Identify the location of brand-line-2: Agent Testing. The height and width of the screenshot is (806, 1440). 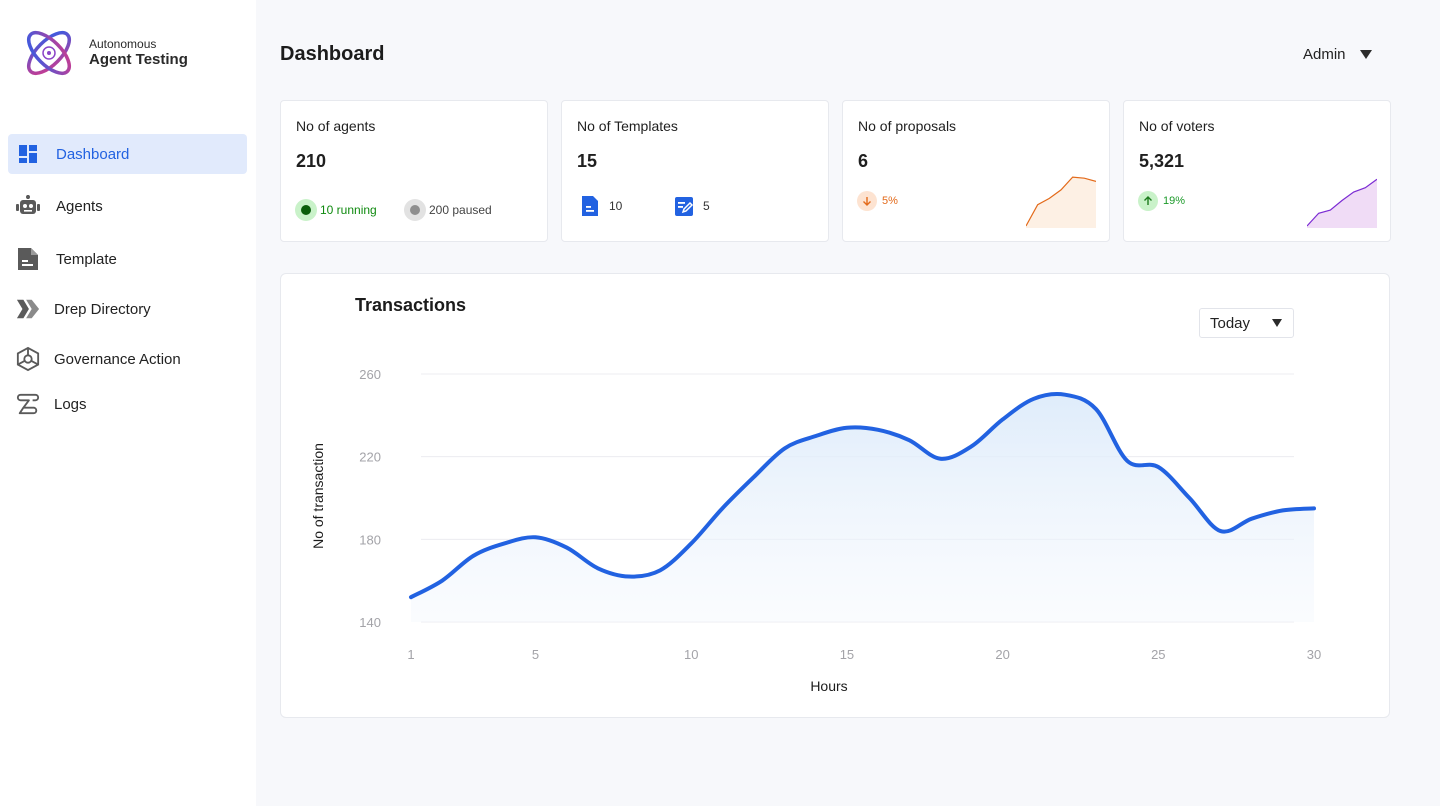
(138, 60).